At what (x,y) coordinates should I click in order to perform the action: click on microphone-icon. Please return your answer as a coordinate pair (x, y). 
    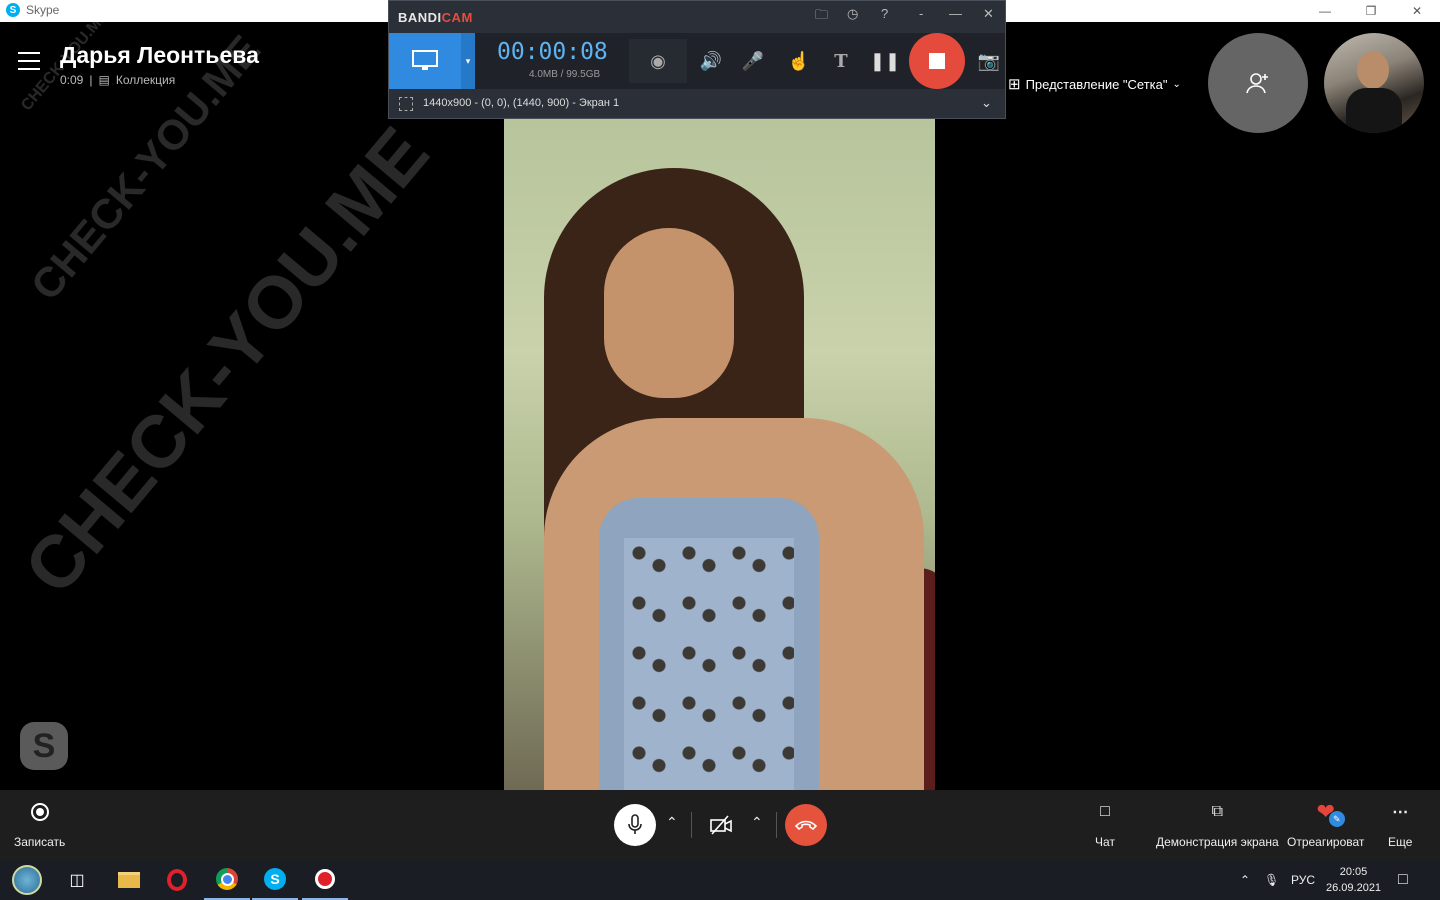
    Looking at the image, I should click on (635, 824).